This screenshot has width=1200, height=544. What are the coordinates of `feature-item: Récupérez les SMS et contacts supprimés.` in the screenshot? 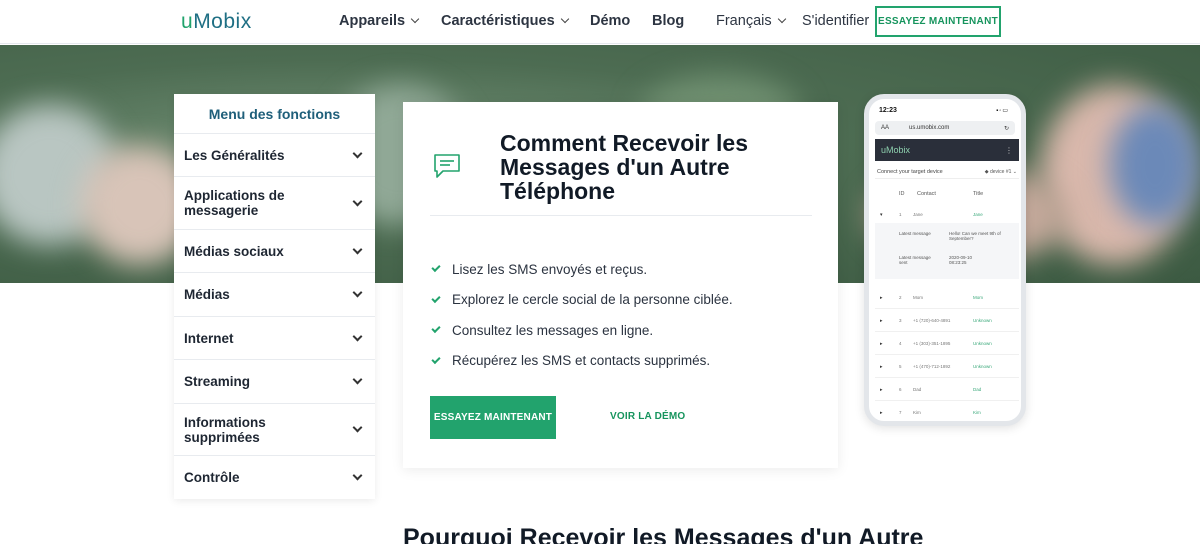 It's located at (581, 361).